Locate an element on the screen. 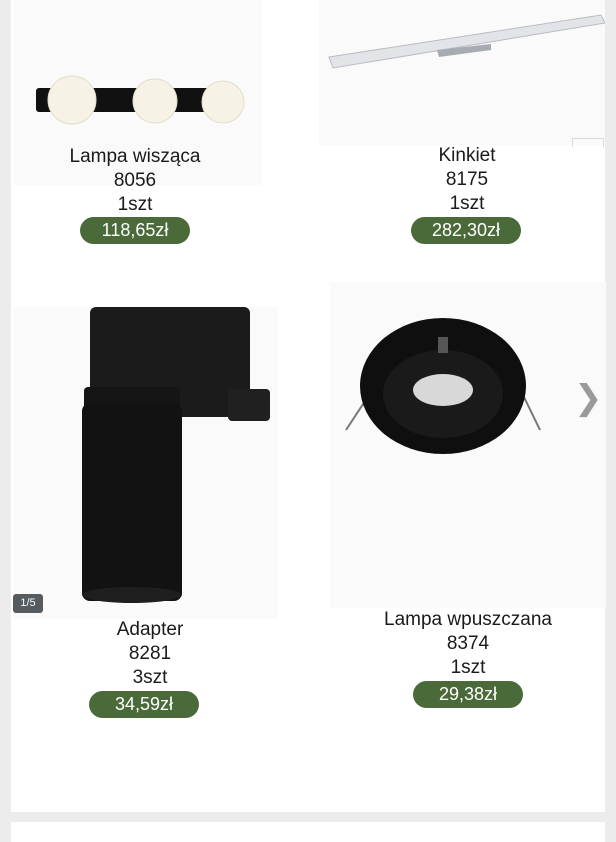  product-card-2: Kinkiet 8175 1szt 282,30zł is located at coordinates (467, 196).